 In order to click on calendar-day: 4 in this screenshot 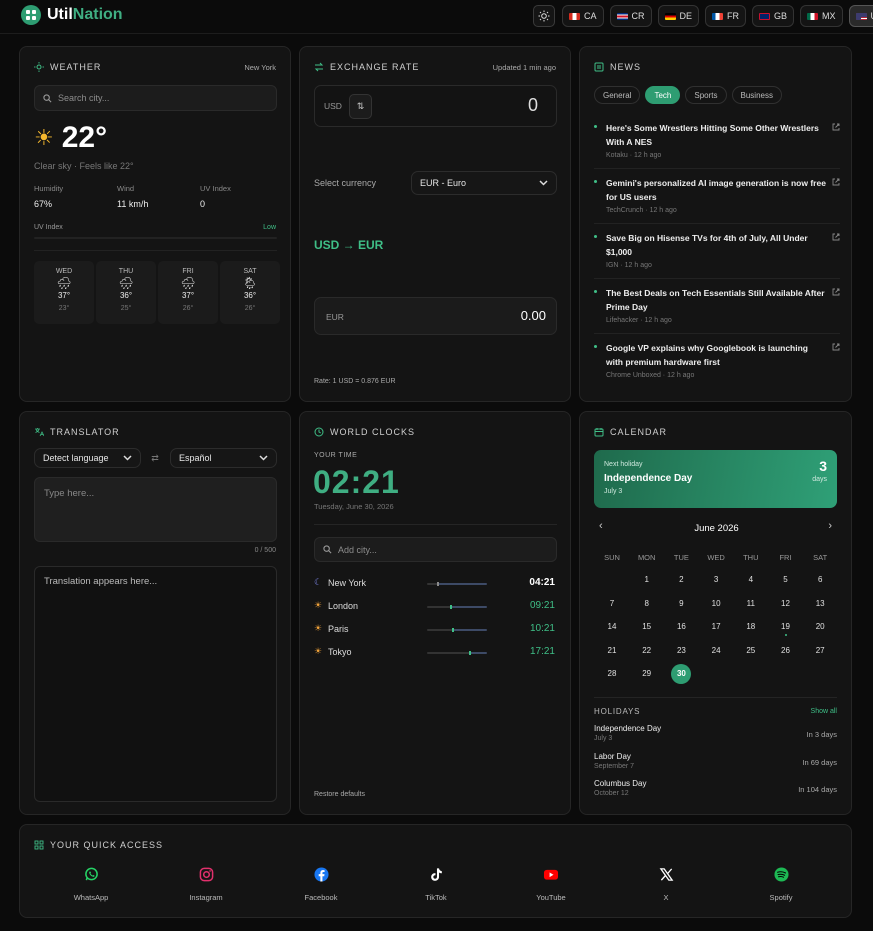, I will do `click(751, 580)`.